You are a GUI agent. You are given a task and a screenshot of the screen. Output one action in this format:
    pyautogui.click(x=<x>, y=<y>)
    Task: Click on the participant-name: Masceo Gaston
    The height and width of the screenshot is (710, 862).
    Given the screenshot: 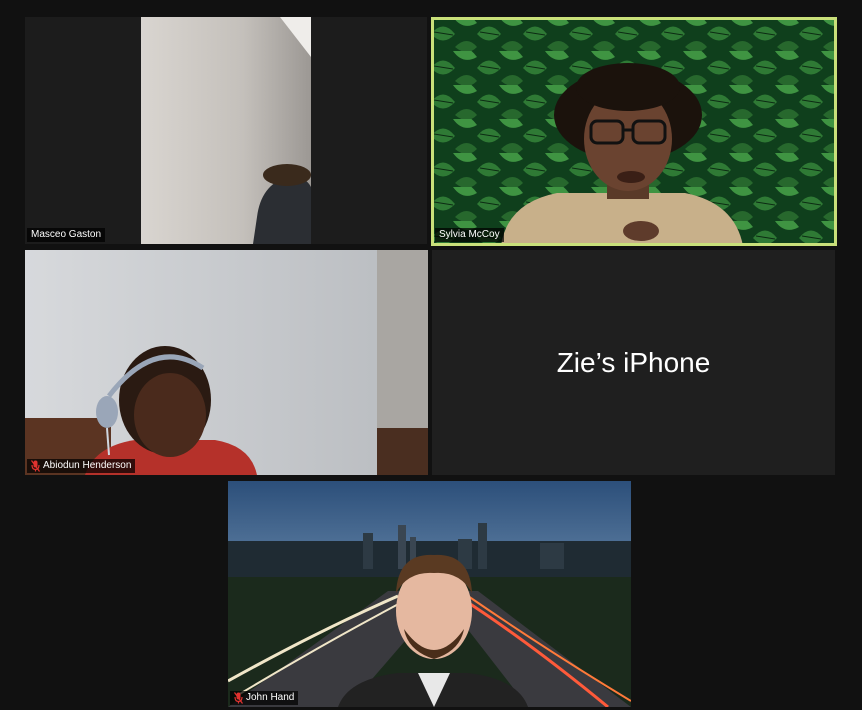 What is the action you would take?
    pyautogui.click(x=66, y=234)
    